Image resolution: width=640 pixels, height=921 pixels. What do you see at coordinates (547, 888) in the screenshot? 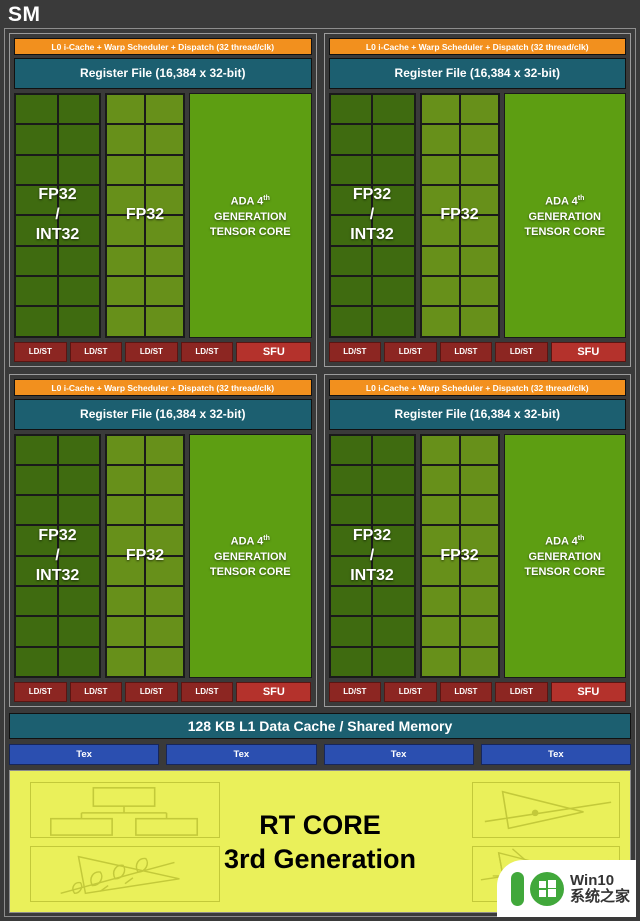
I see `watermark-windows-icon` at bounding box center [547, 888].